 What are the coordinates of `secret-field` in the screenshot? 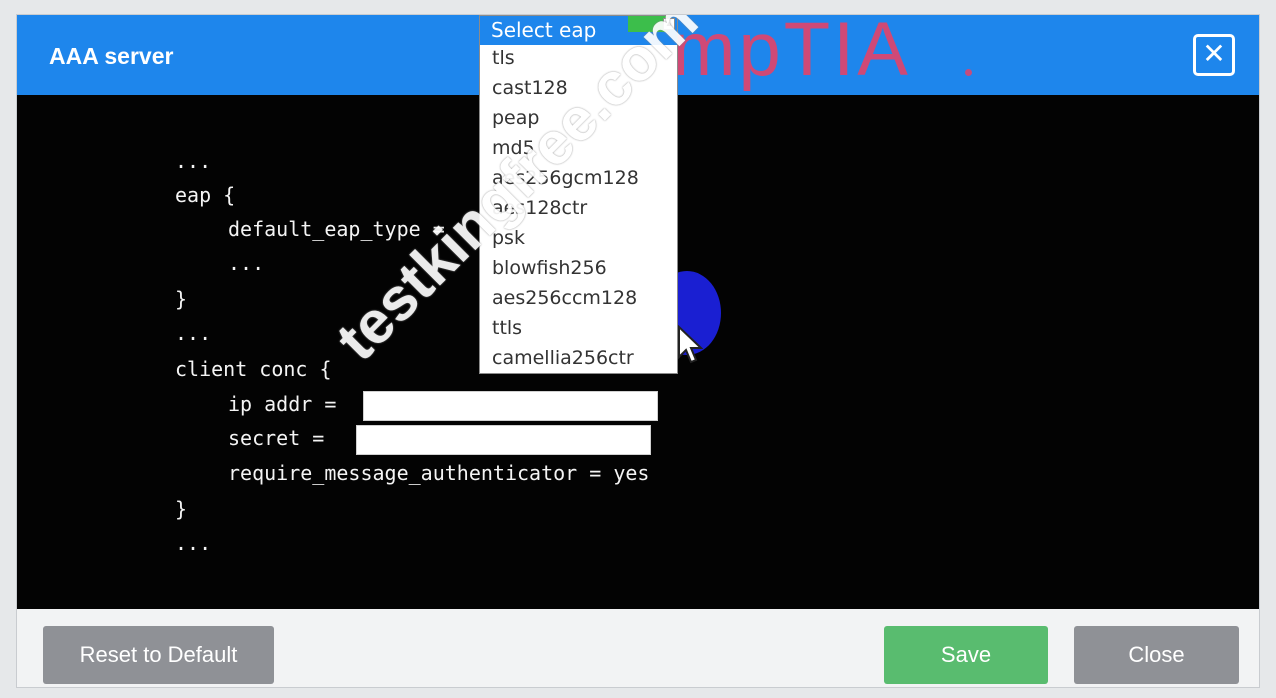 It's located at (503, 440).